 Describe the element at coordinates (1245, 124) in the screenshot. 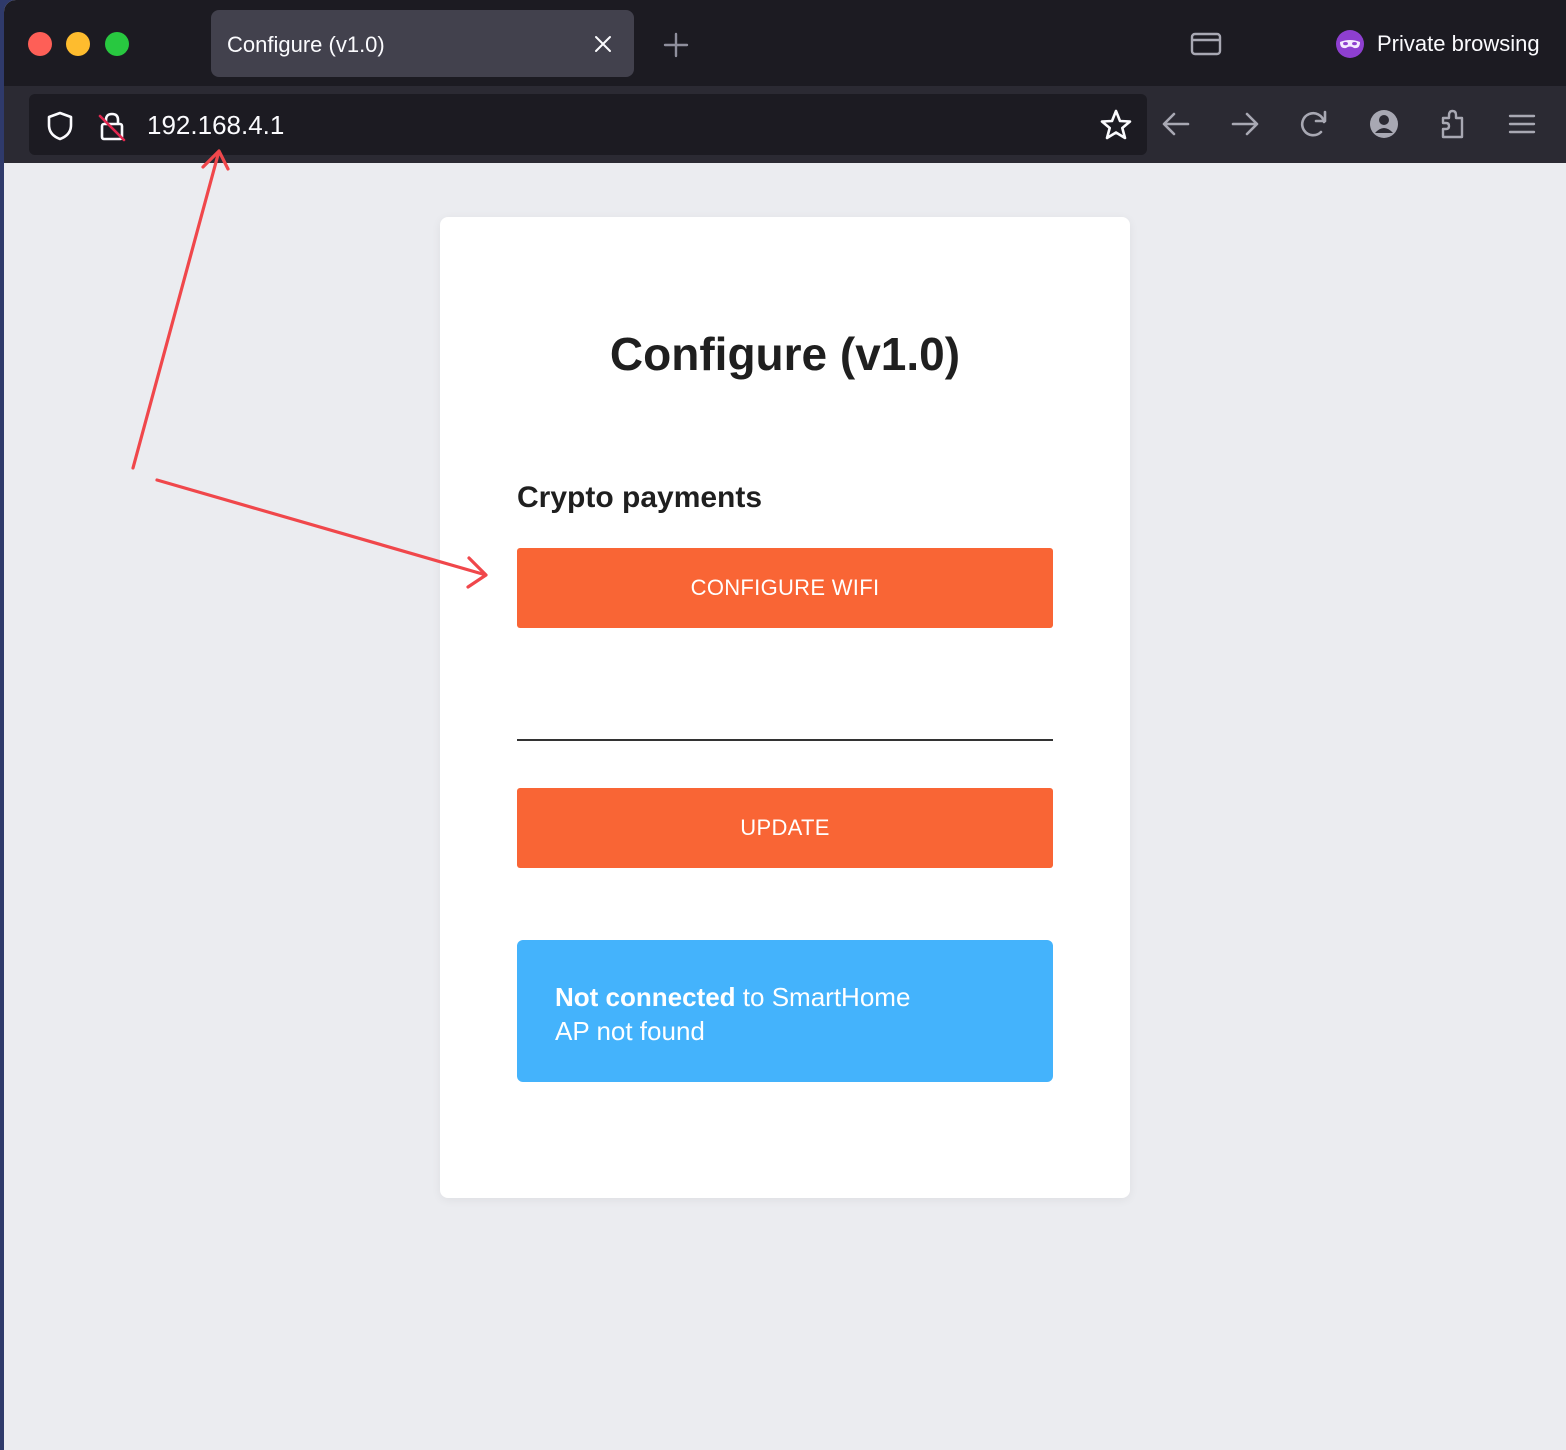

I see `forward-icon` at that location.